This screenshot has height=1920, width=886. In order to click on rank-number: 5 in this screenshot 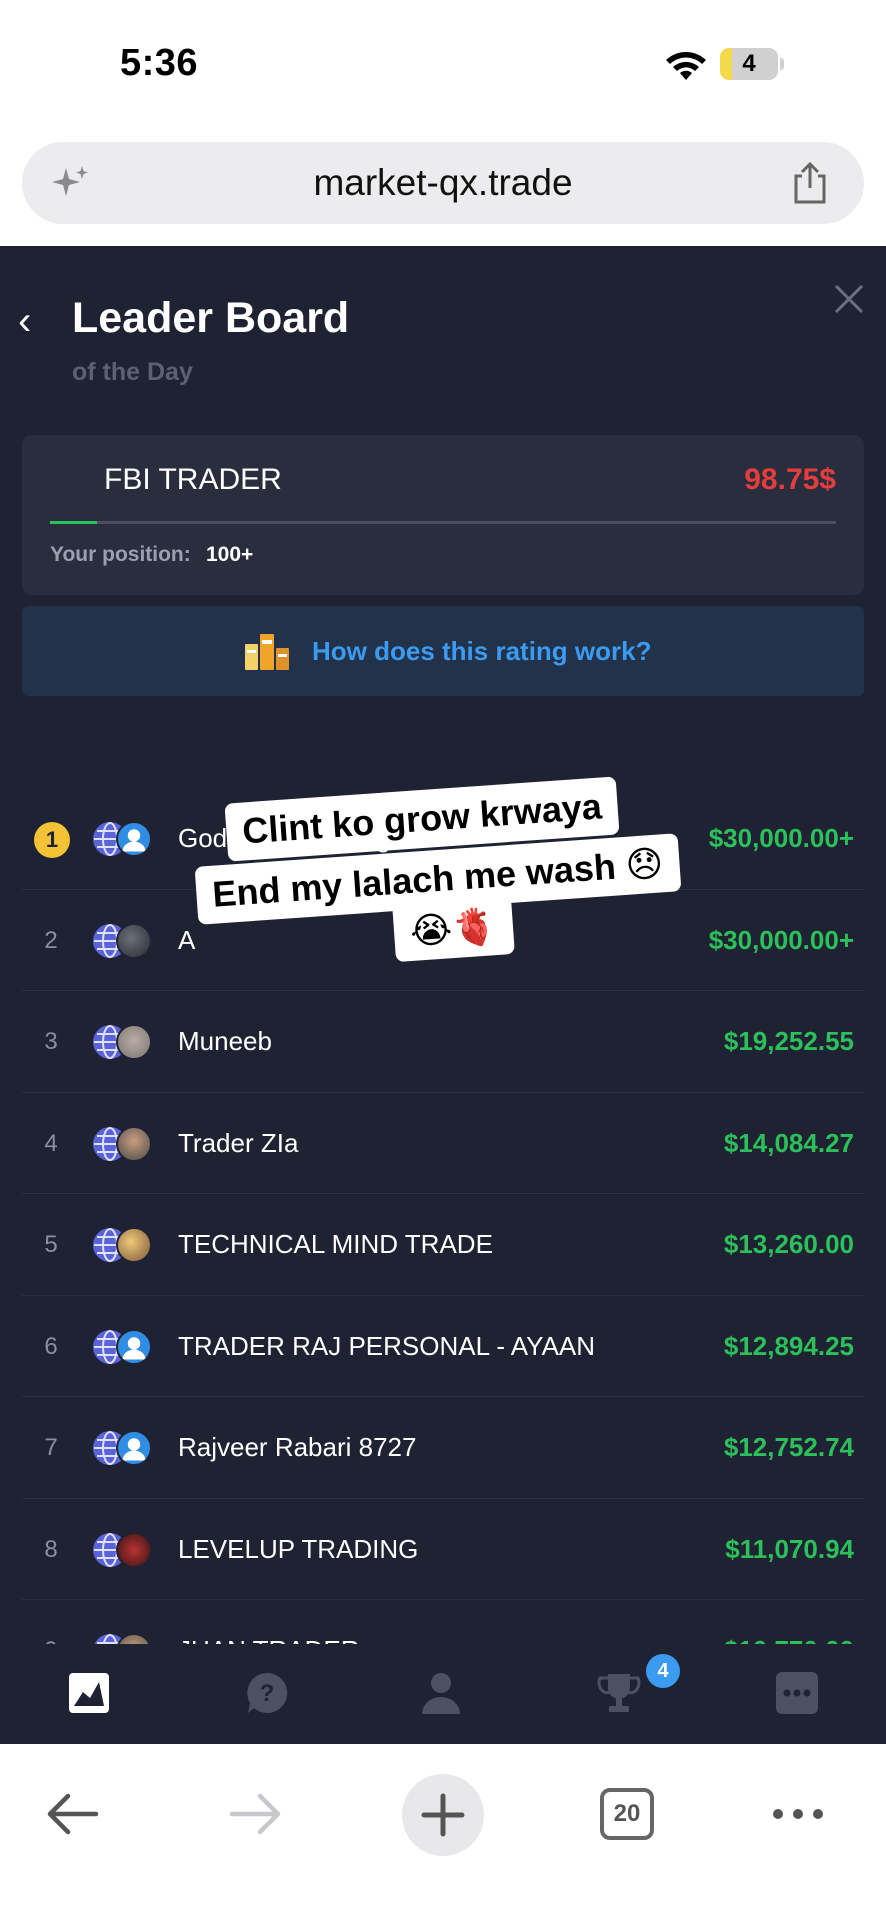, I will do `click(51, 1244)`.